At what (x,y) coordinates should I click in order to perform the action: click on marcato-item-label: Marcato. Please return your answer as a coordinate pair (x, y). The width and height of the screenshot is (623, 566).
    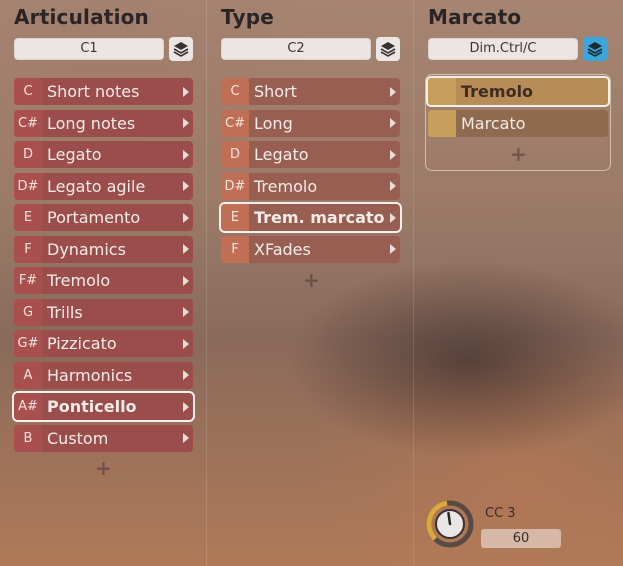
    Looking at the image, I should click on (493, 123).